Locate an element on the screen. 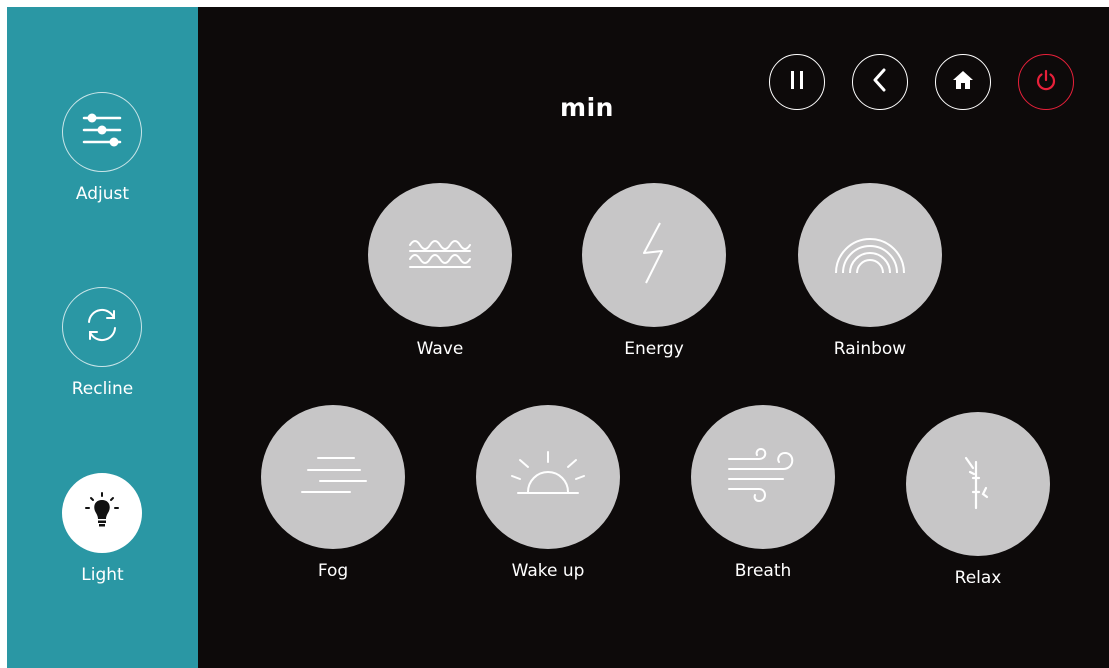  mode-label: Wake up is located at coordinates (548, 571).